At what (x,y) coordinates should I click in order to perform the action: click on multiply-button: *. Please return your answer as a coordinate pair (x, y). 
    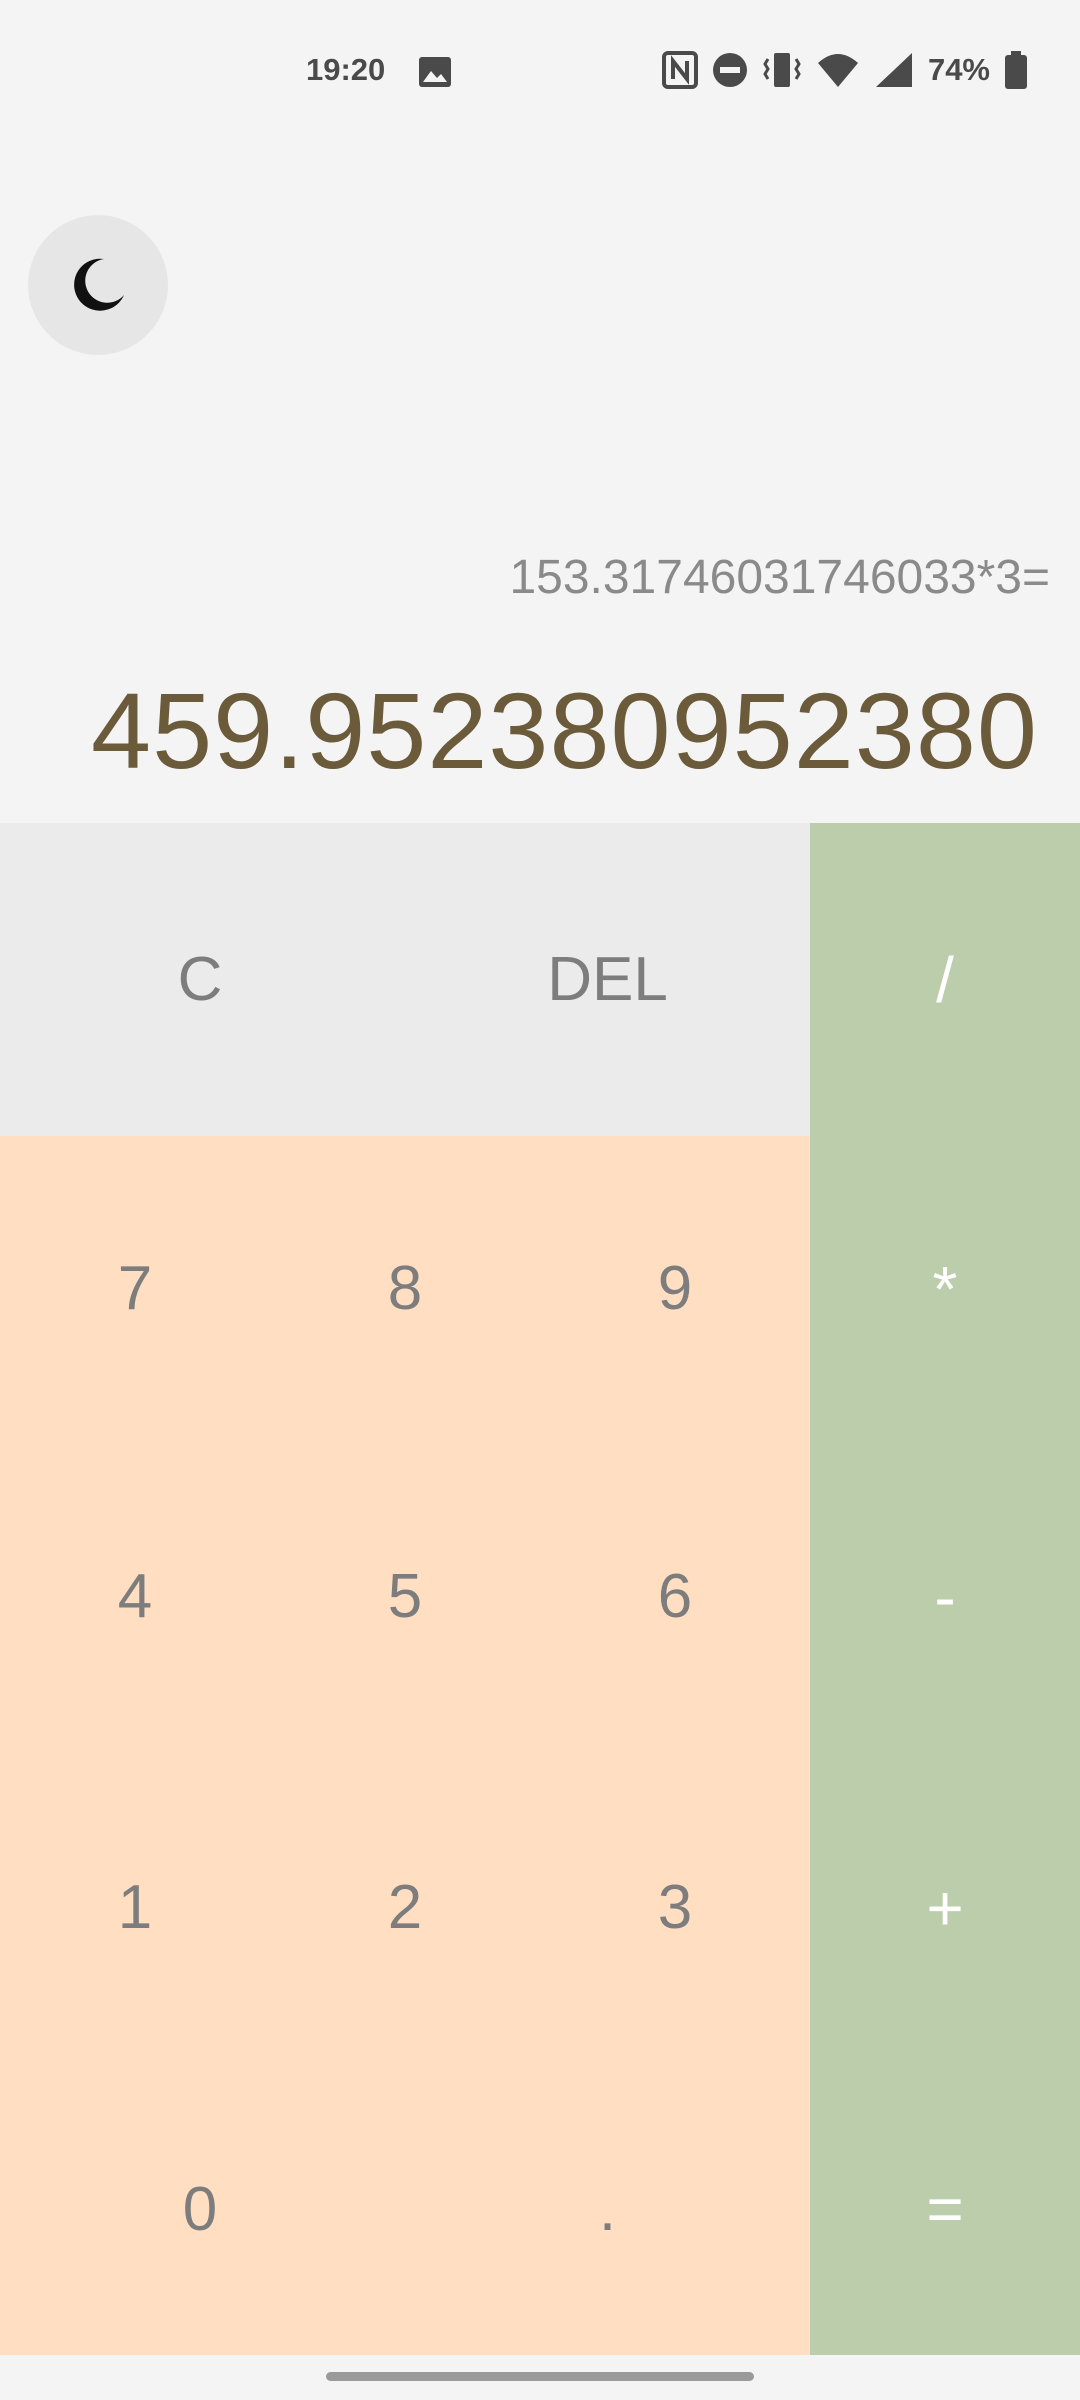
    Looking at the image, I should click on (945, 1288).